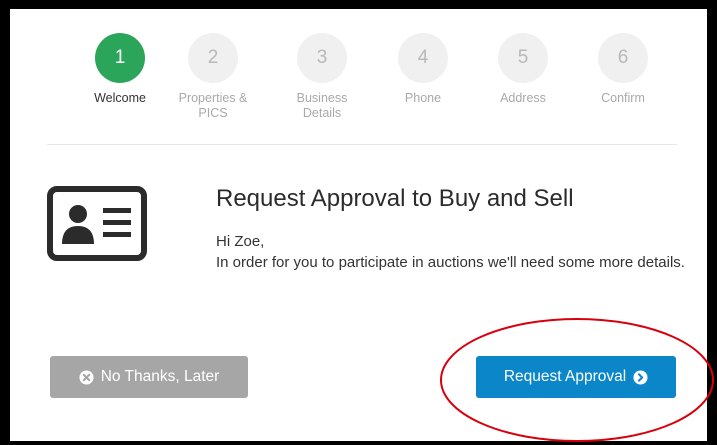 The width and height of the screenshot is (717, 445). What do you see at coordinates (322, 58) in the screenshot?
I see `step-number: 3` at bounding box center [322, 58].